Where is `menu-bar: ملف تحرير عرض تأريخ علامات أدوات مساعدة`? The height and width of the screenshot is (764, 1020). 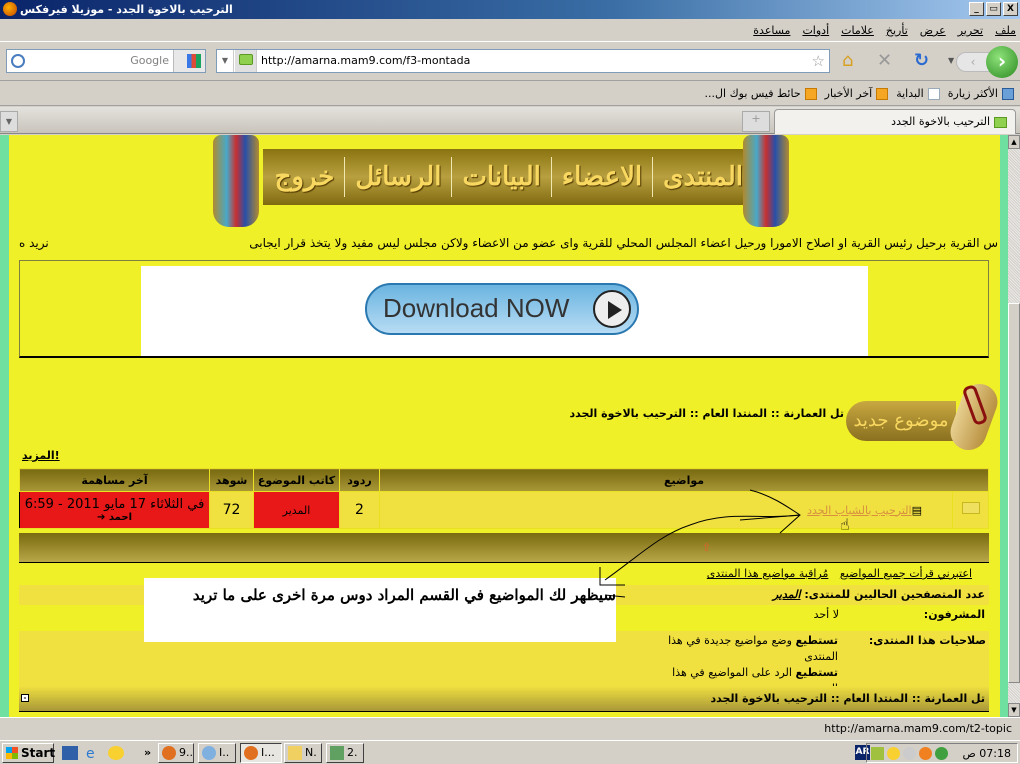
menu-bar: ملف تحرير عرض تأريخ علامات أدوات مساعدة is located at coordinates (510, 31).